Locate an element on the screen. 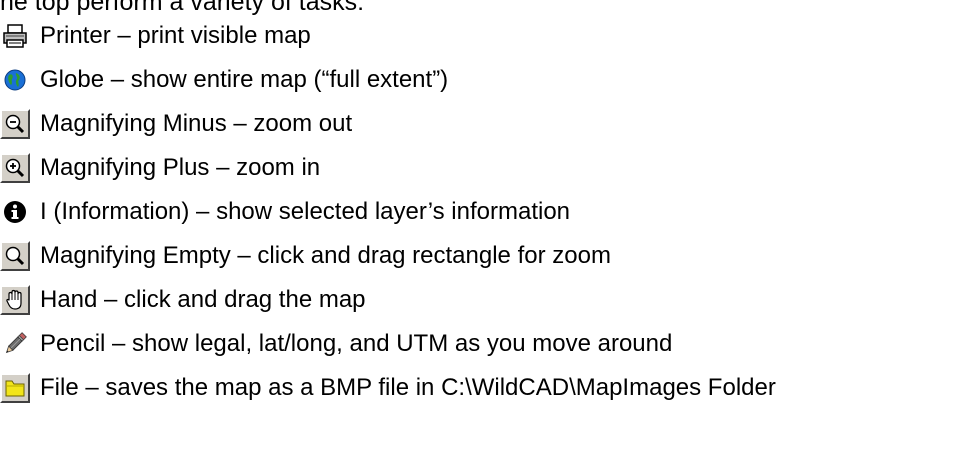 This screenshot has height=449, width=973. folder-icon is located at coordinates (15, 388).